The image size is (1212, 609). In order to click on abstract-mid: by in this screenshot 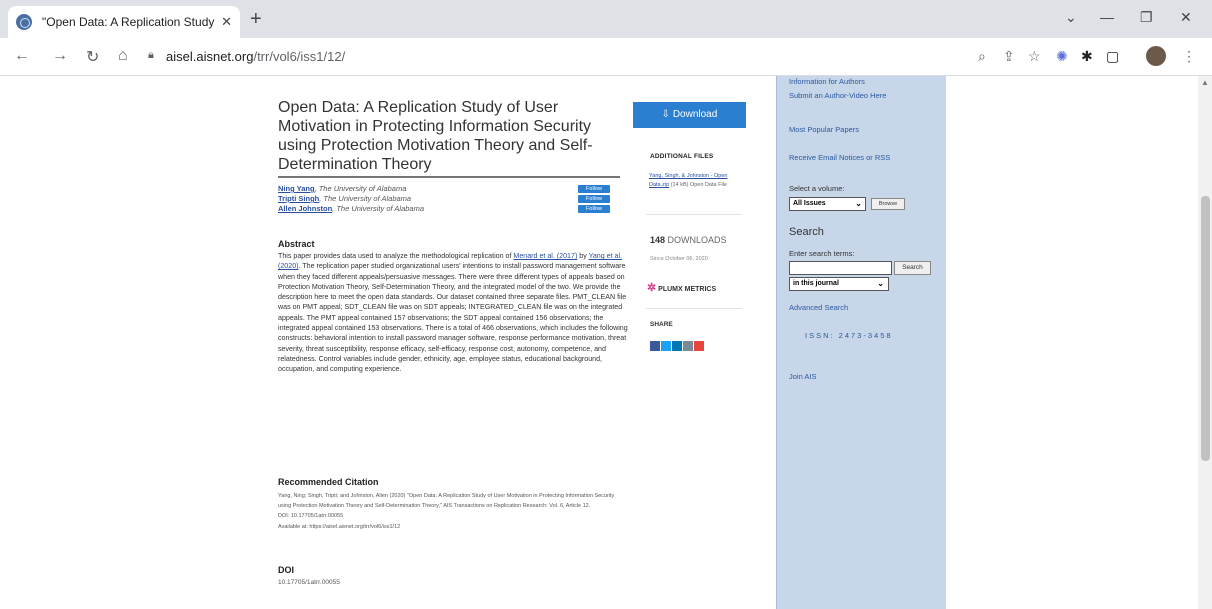, I will do `click(583, 256)`.